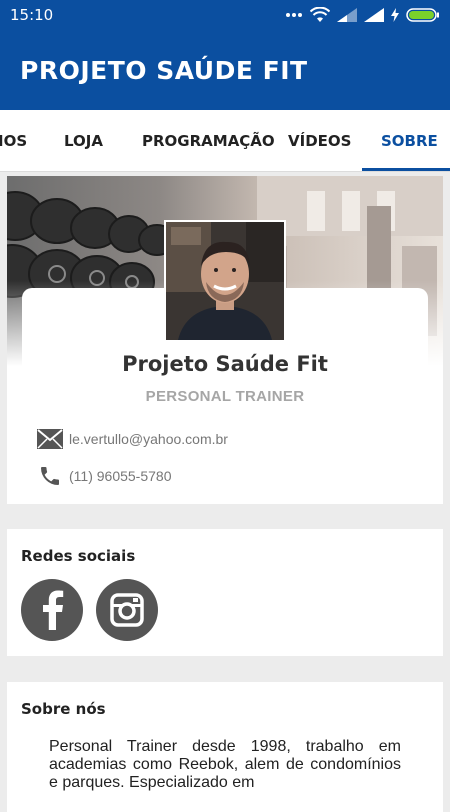  I want to click on phone-row: (11) 96055-5780, so click(104, 476).